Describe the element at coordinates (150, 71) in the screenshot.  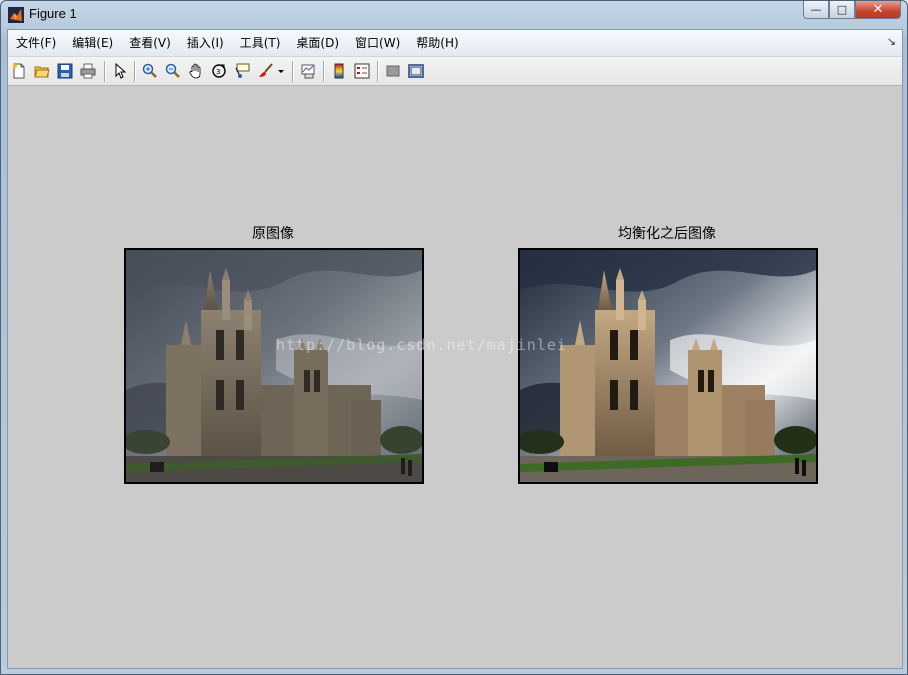
I see `zoom-in-icon` at that location.